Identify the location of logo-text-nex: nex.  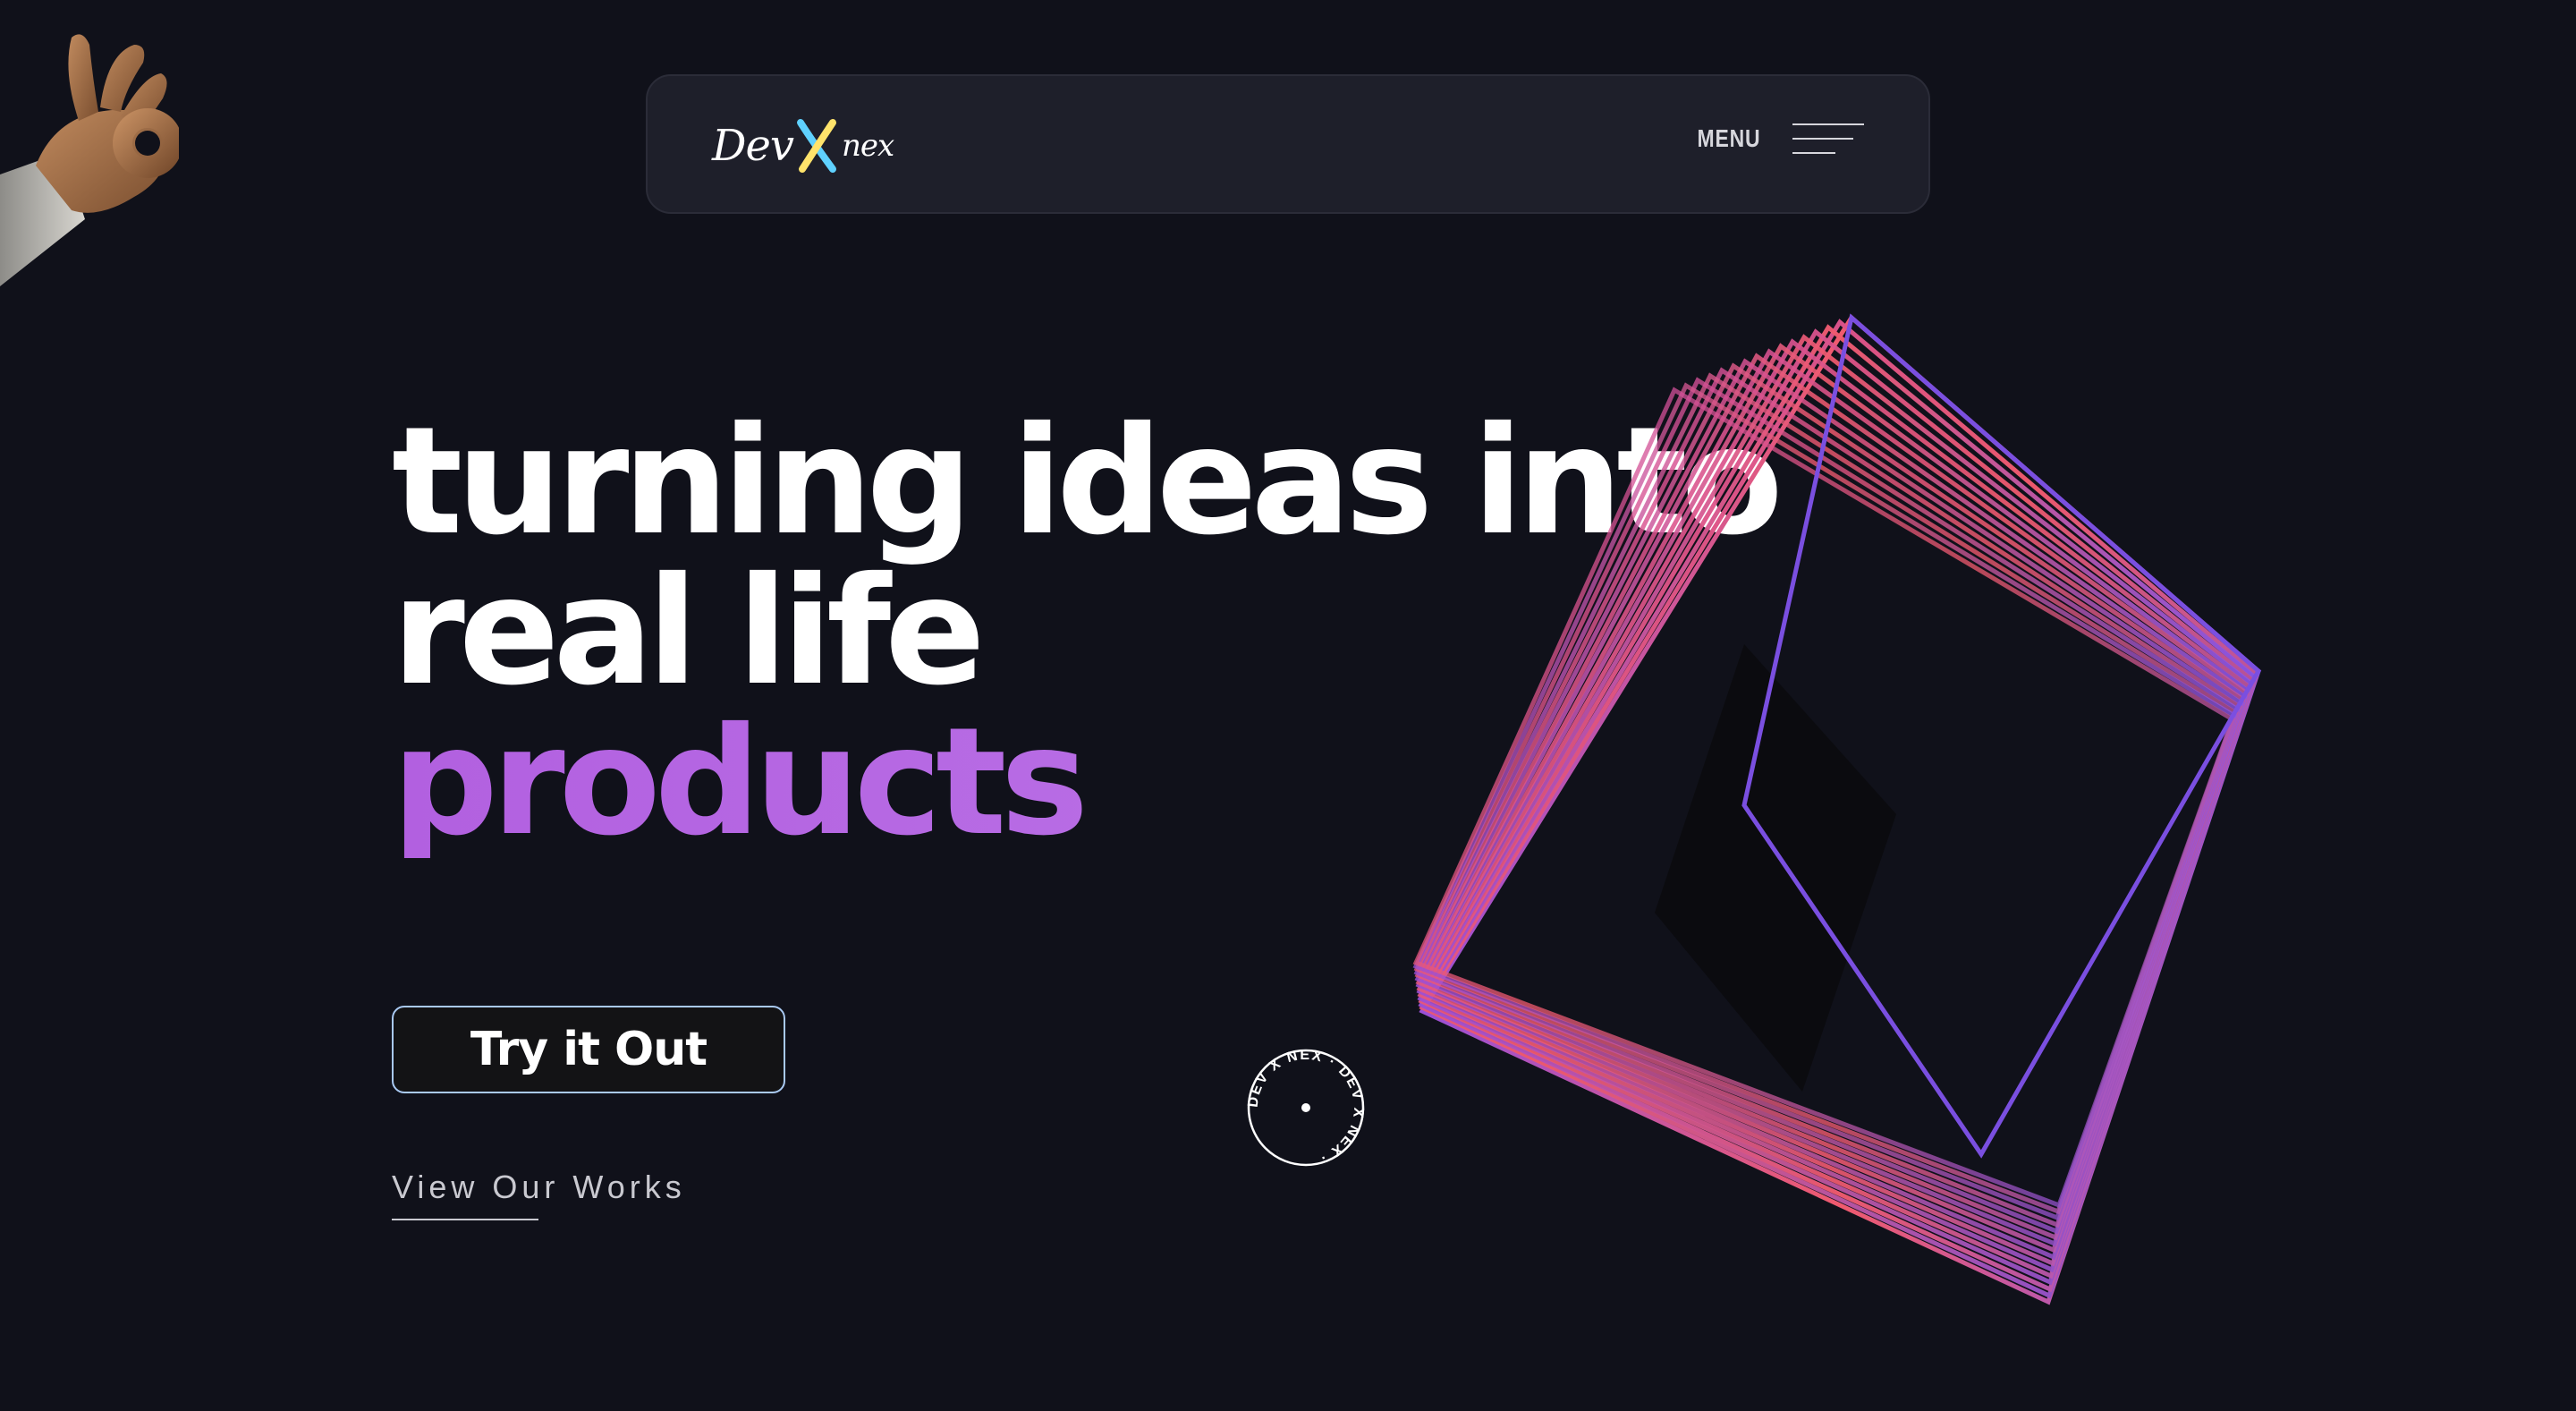
(868, 146).